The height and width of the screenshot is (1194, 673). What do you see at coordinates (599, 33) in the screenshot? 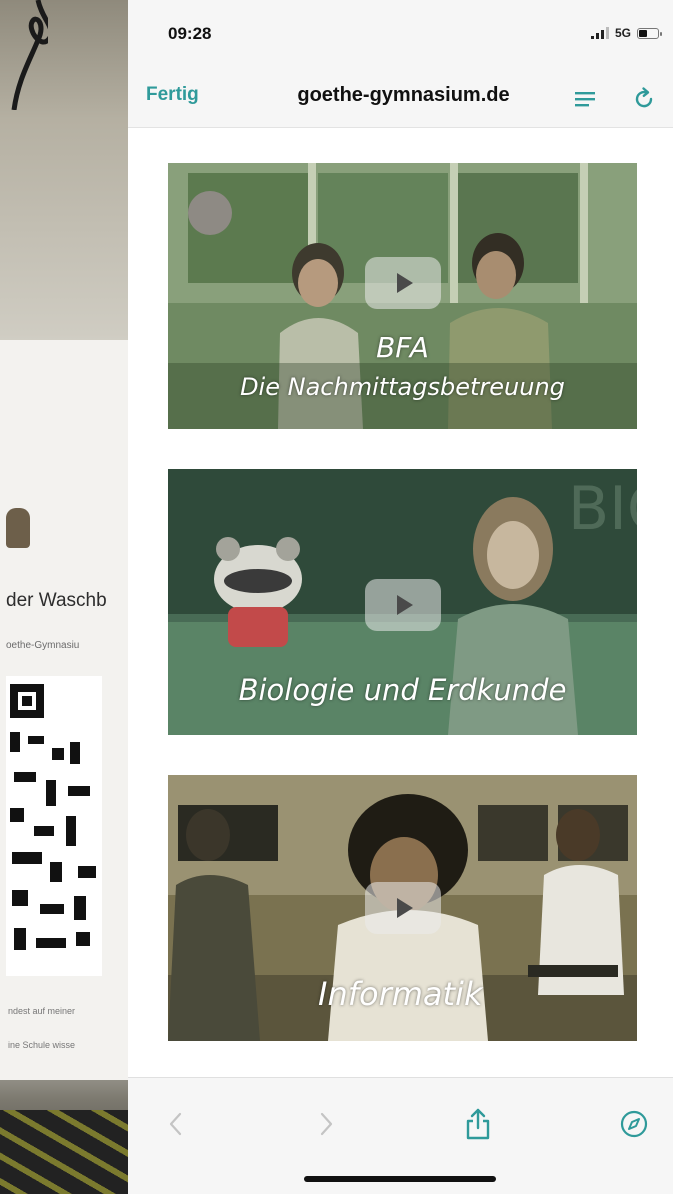
I see `signal-icon` at bounding box center [599, 33].